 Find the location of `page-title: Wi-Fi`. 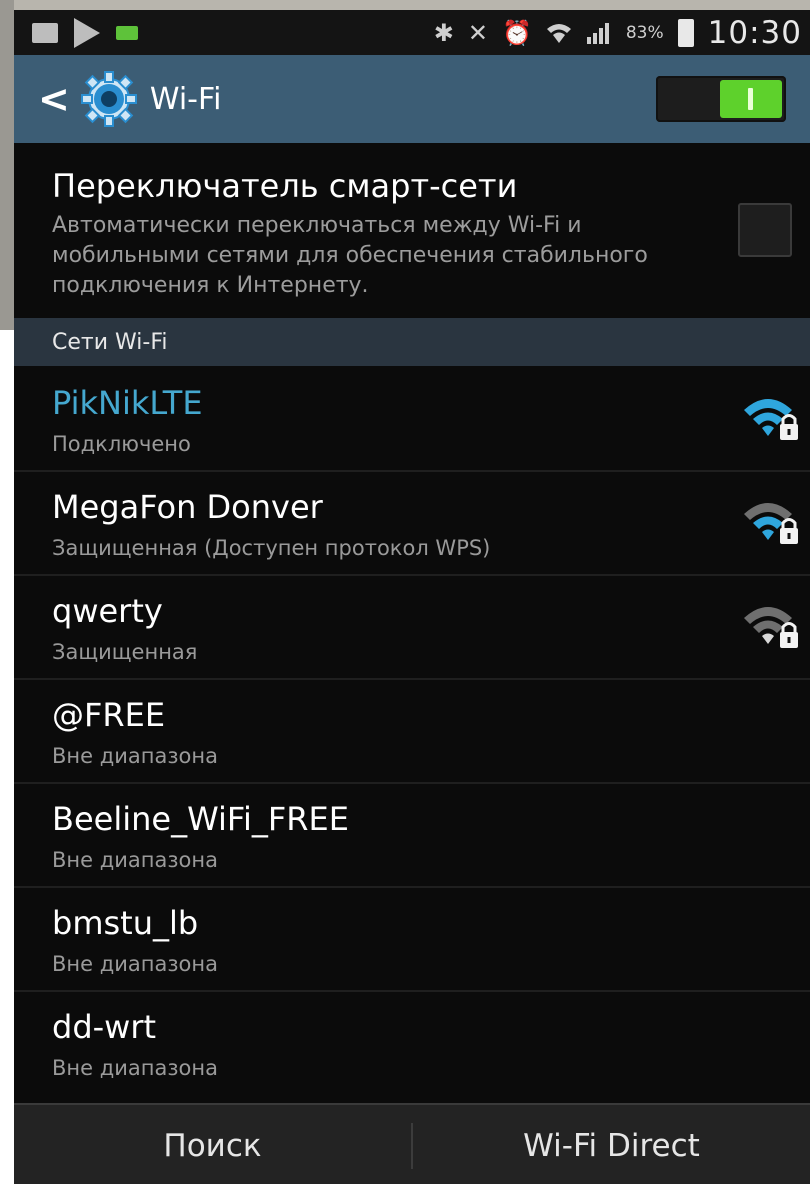

page-title: Wi-Fi is located at coordinates (185, 99).